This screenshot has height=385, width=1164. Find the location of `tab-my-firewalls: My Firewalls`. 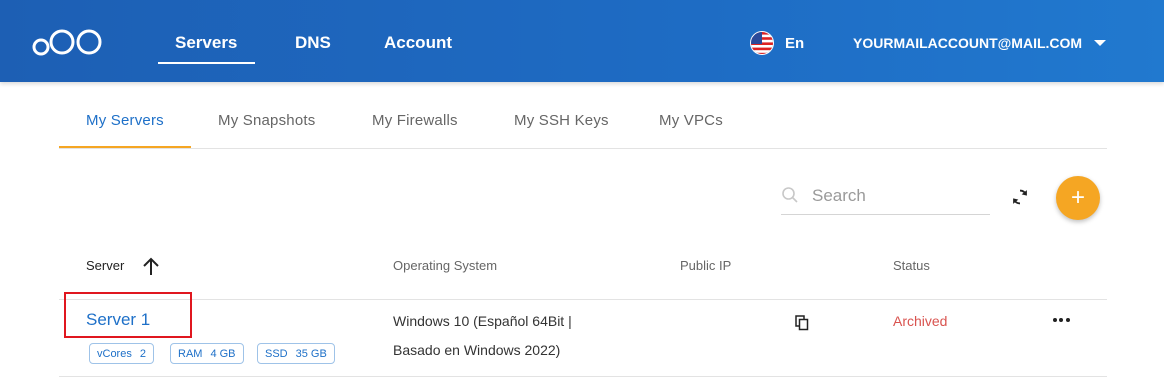

tab-my-firewalls: My Firewalls is located at coordinates (415, 120).